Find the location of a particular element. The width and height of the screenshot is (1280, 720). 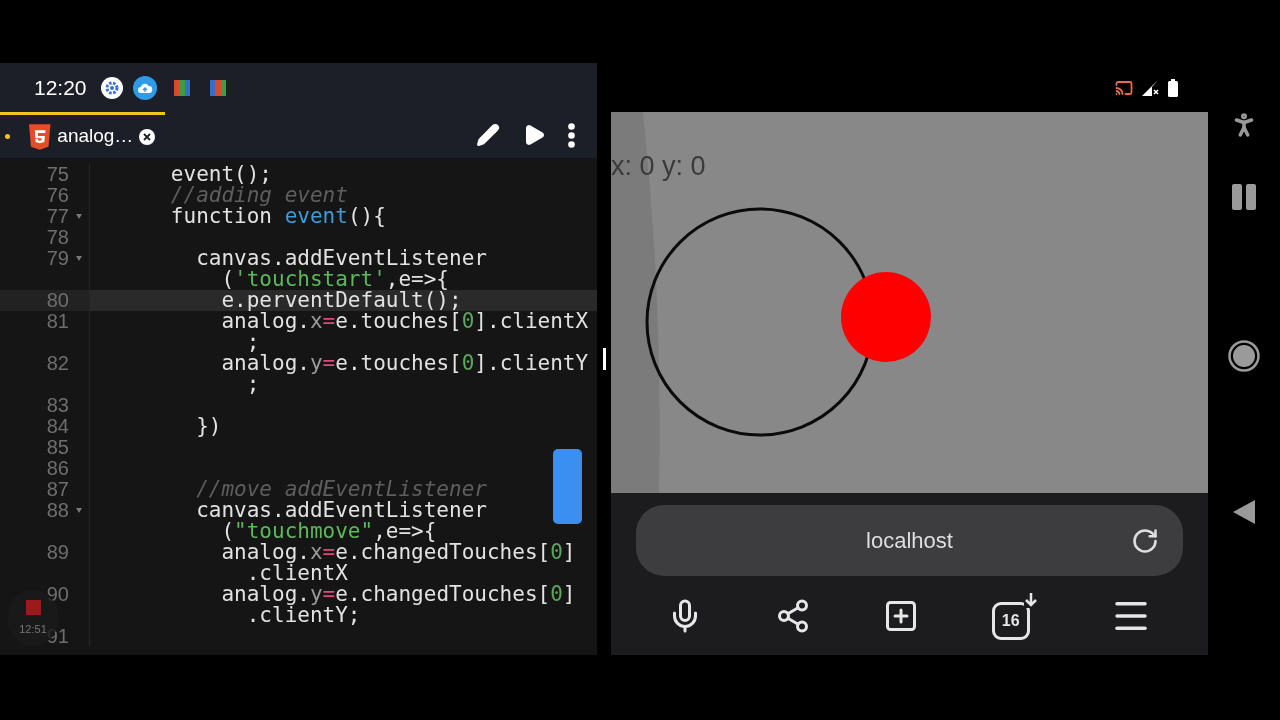

home-icon is located at coordinates (1244, 356).